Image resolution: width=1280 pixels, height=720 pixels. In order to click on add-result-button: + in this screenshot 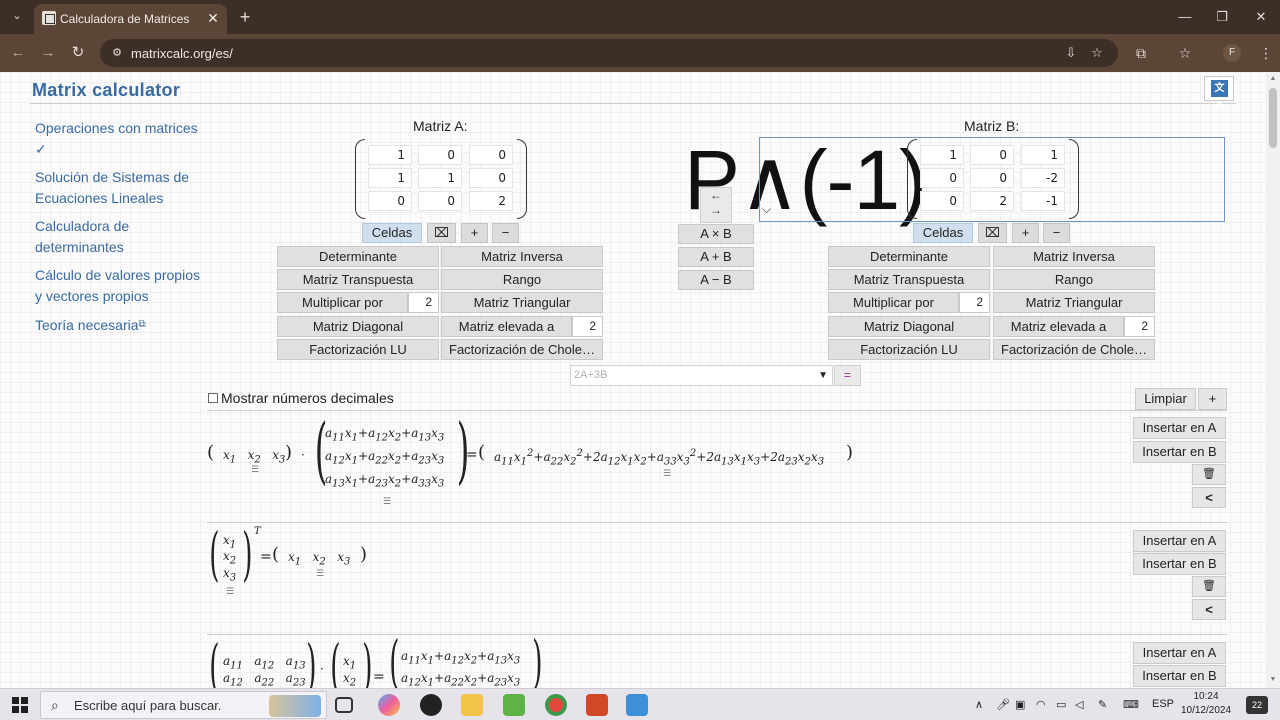, I will do `click(1212, 399)`.